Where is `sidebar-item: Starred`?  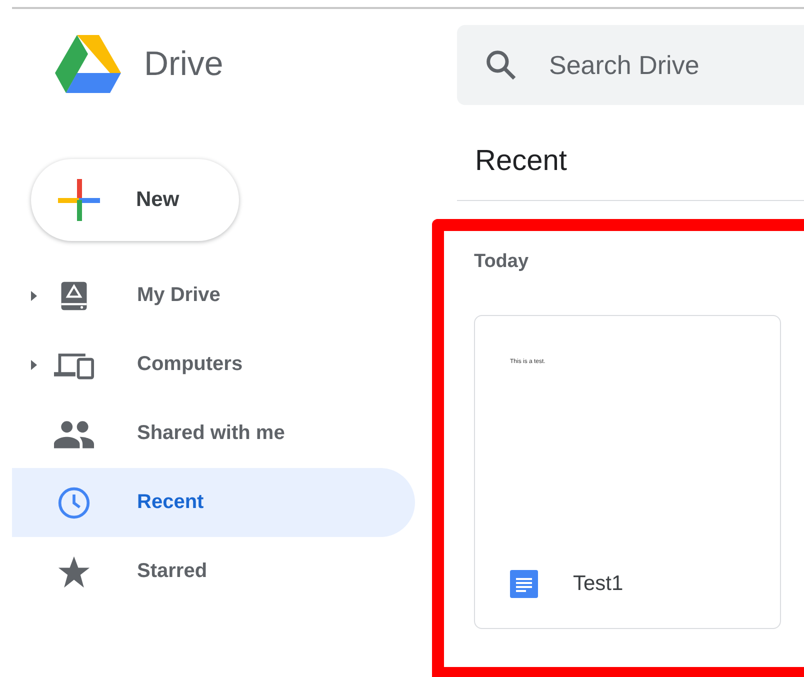 sidebar-item: Starred is located at coordinates (213, 571).